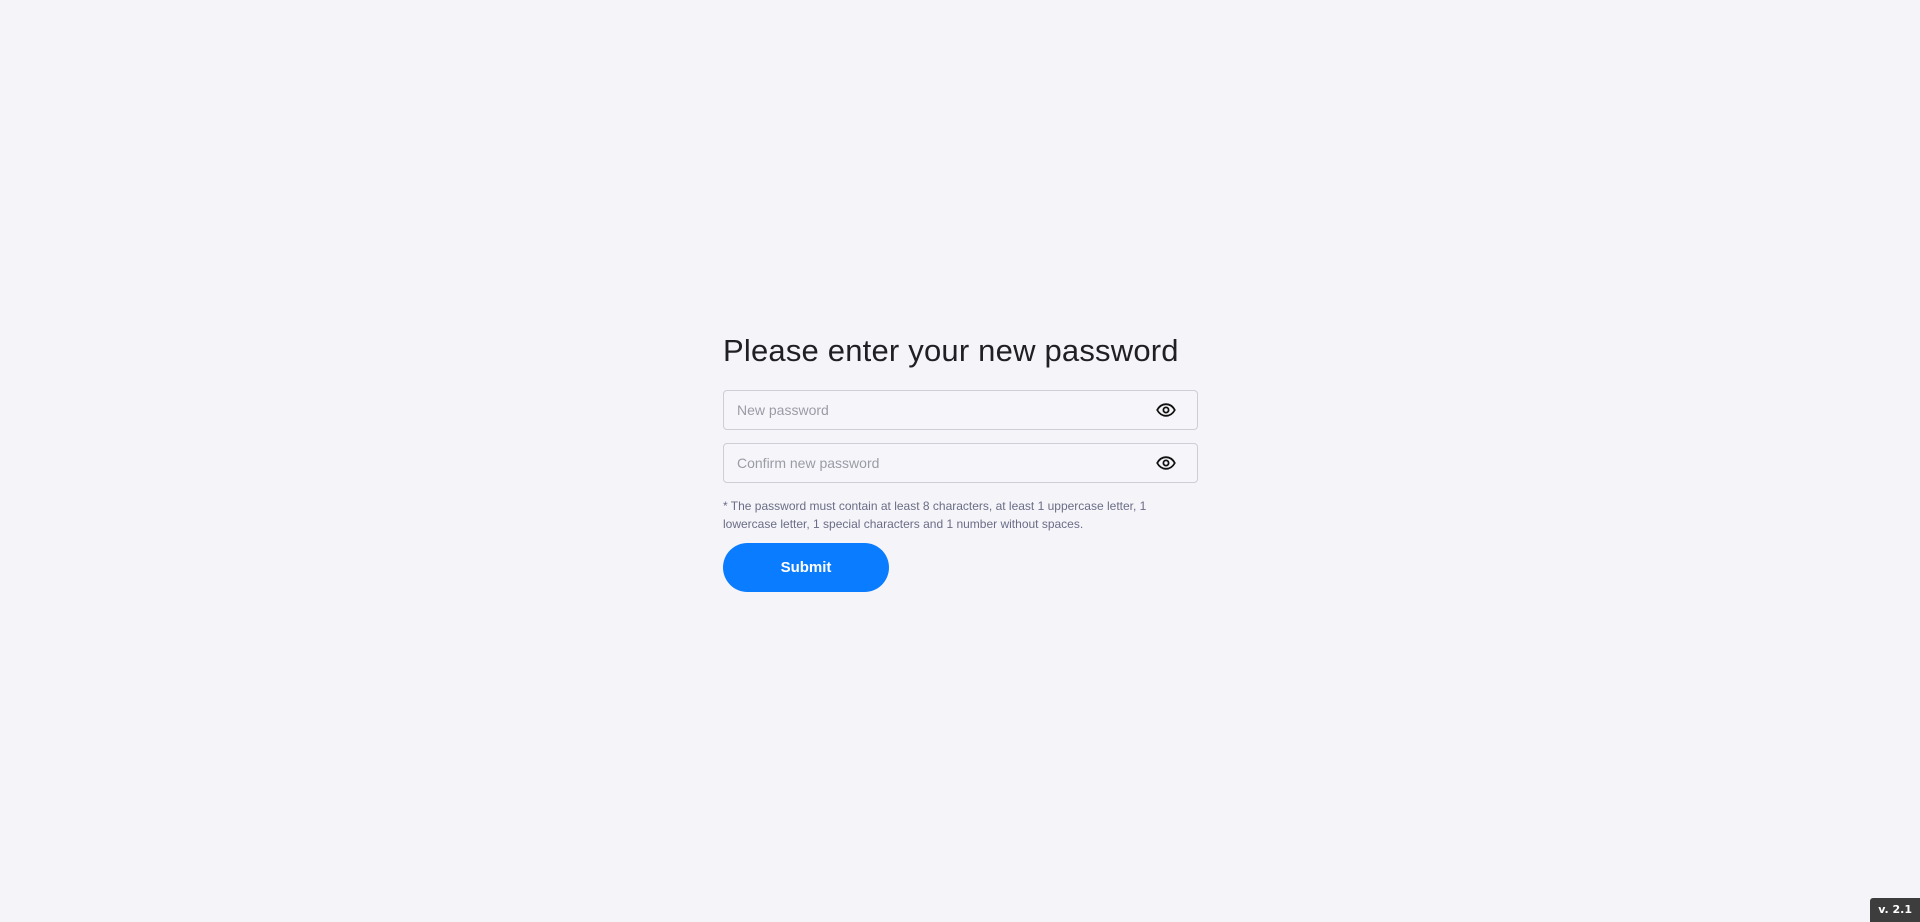 This screenshot has height=922, width=1920. I want to click on new-password-input, so click(934, 410).